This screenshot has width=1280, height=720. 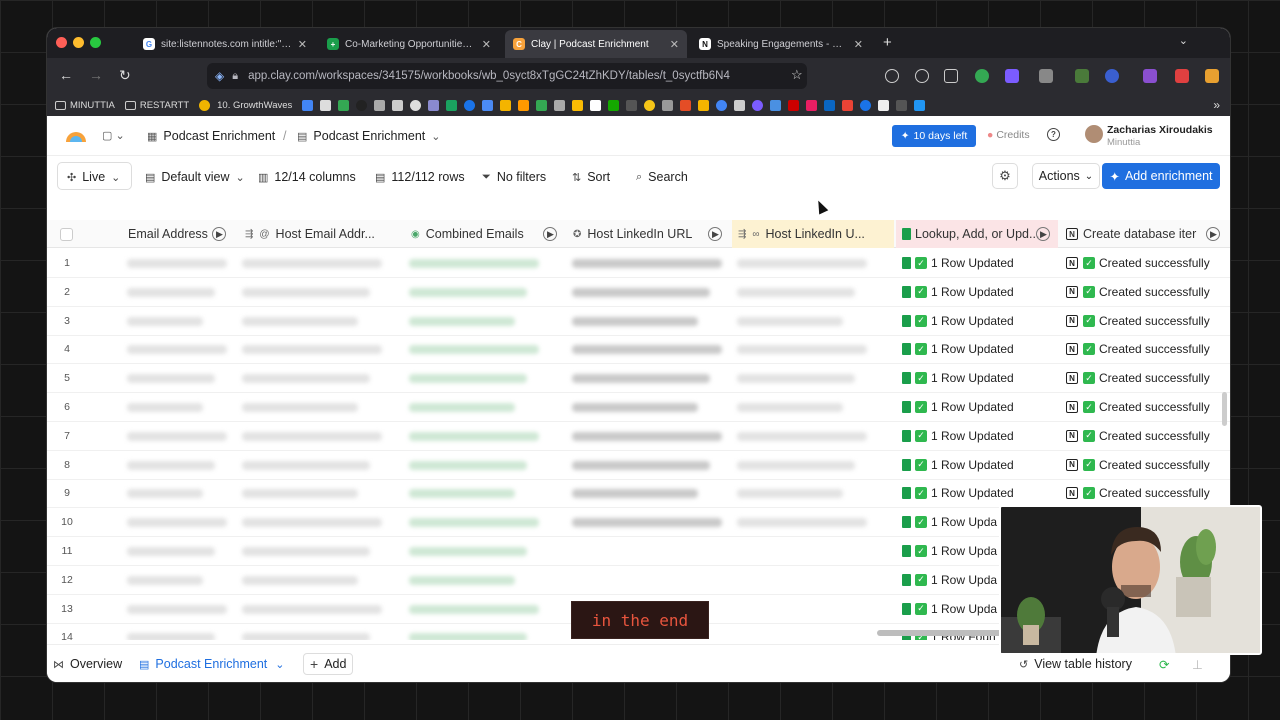 I want to click on table-tab-podcast-enrichment: ▤ Podcast Enrichment ⌄, so click(x=214, y=664).